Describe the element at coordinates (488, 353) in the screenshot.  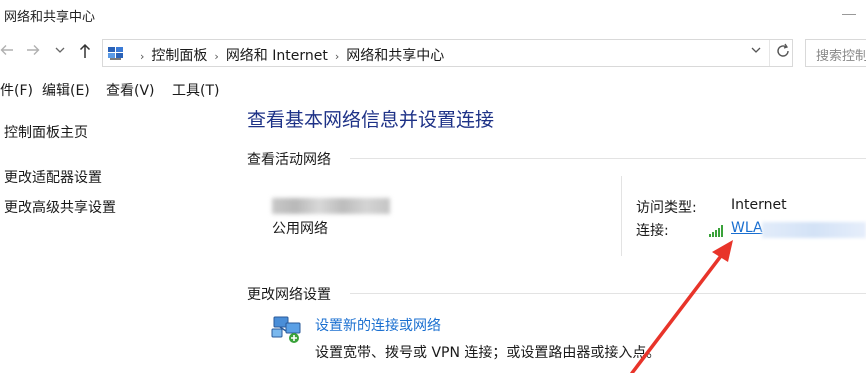
I see `setup-connection-description: 设置宽带、拨号或 VPN 连接；或设置路由器或接入点。` at that location.